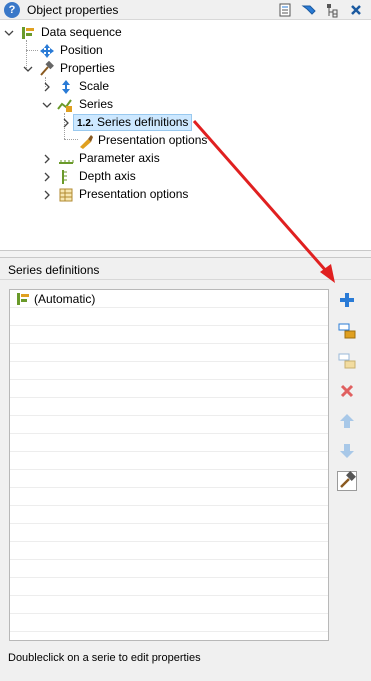 Image resolution: width=371 pixels, height=681 pixels. I want to click on panel-title: Object properties, so click(73, 10).